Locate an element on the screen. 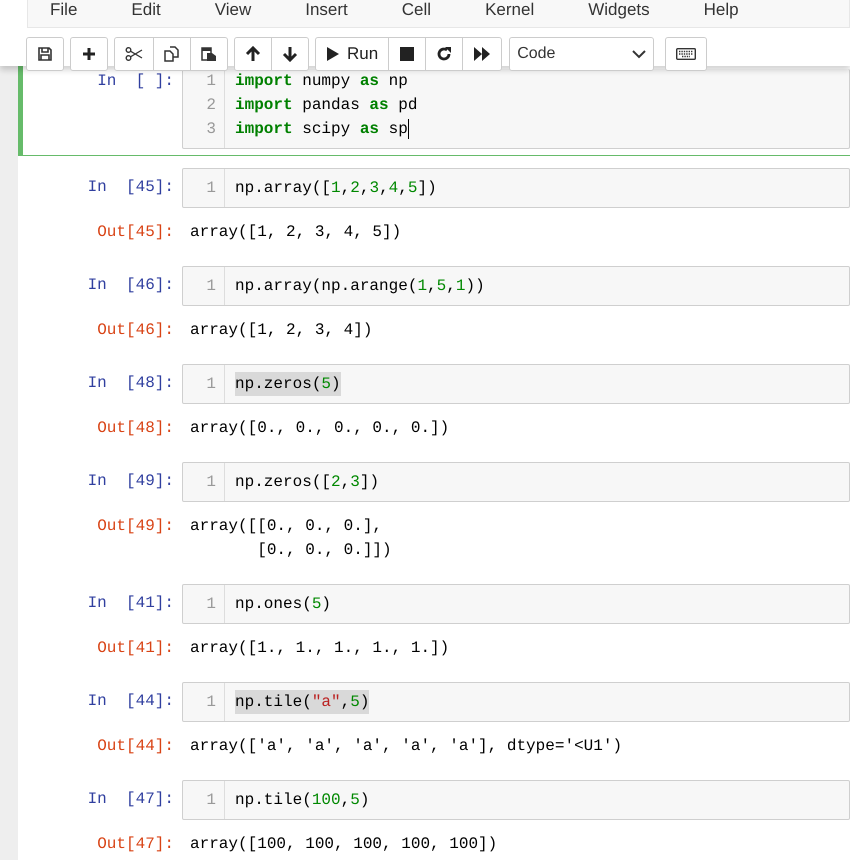  menu-item: Cell is located at coordinates (406, 13).